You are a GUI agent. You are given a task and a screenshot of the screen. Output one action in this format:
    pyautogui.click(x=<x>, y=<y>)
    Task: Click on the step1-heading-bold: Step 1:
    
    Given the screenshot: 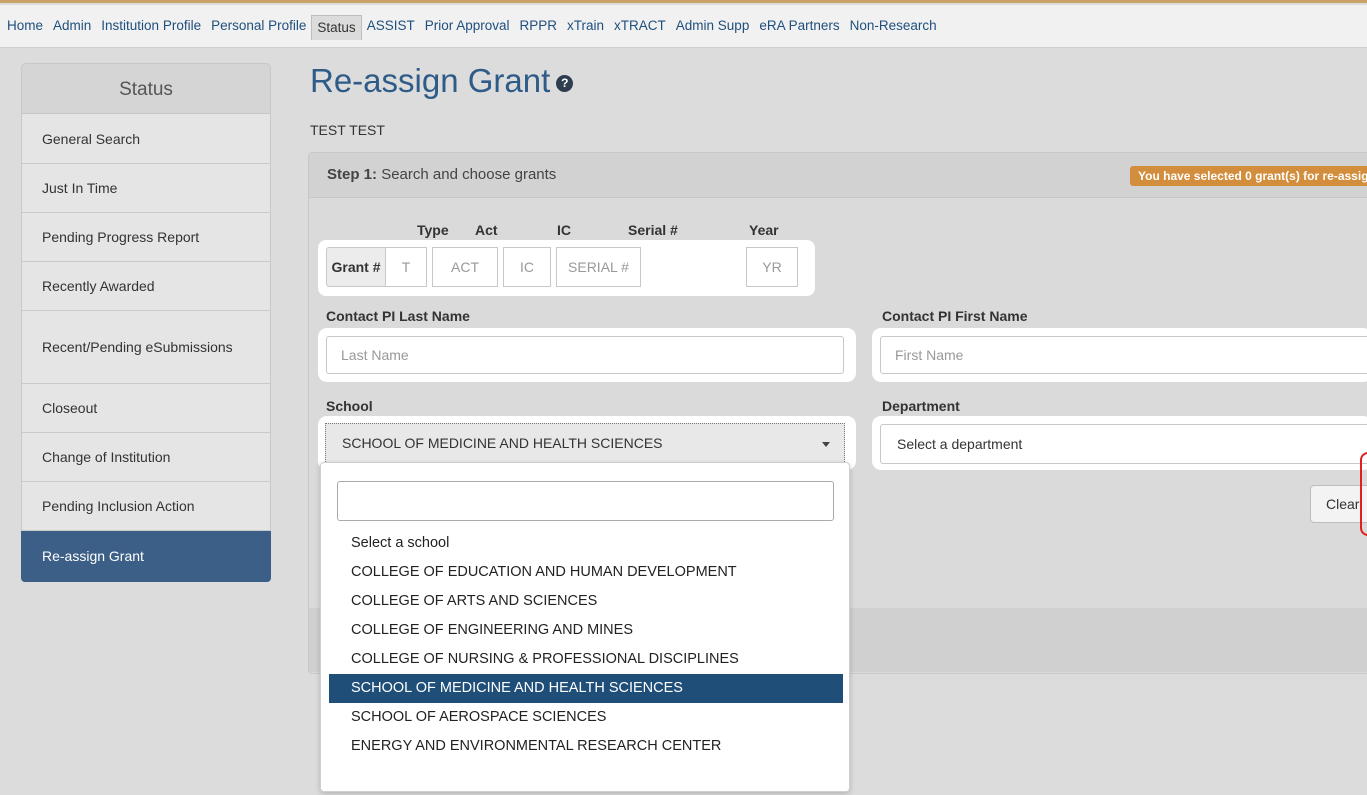 What is the action you would take?
    pyautogui.click(x=352, y=174)
    